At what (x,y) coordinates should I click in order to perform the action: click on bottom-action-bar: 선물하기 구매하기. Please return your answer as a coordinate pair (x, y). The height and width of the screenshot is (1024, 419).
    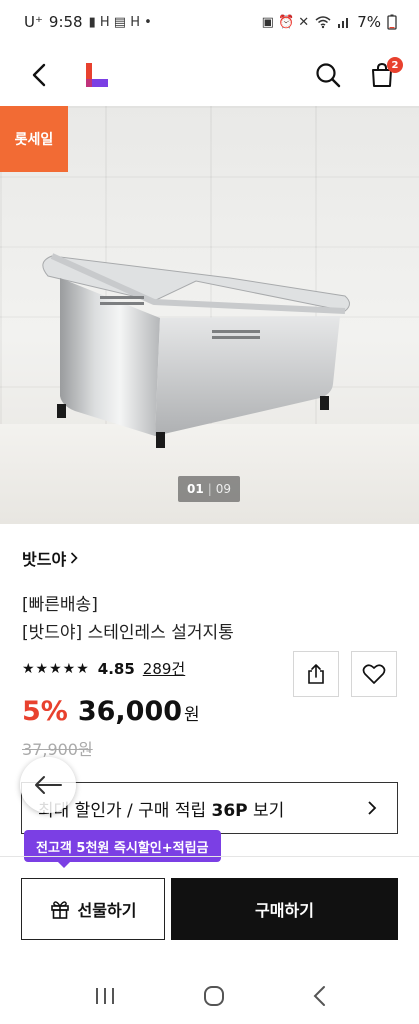
    Looking at the image, I should click on (209, 909).